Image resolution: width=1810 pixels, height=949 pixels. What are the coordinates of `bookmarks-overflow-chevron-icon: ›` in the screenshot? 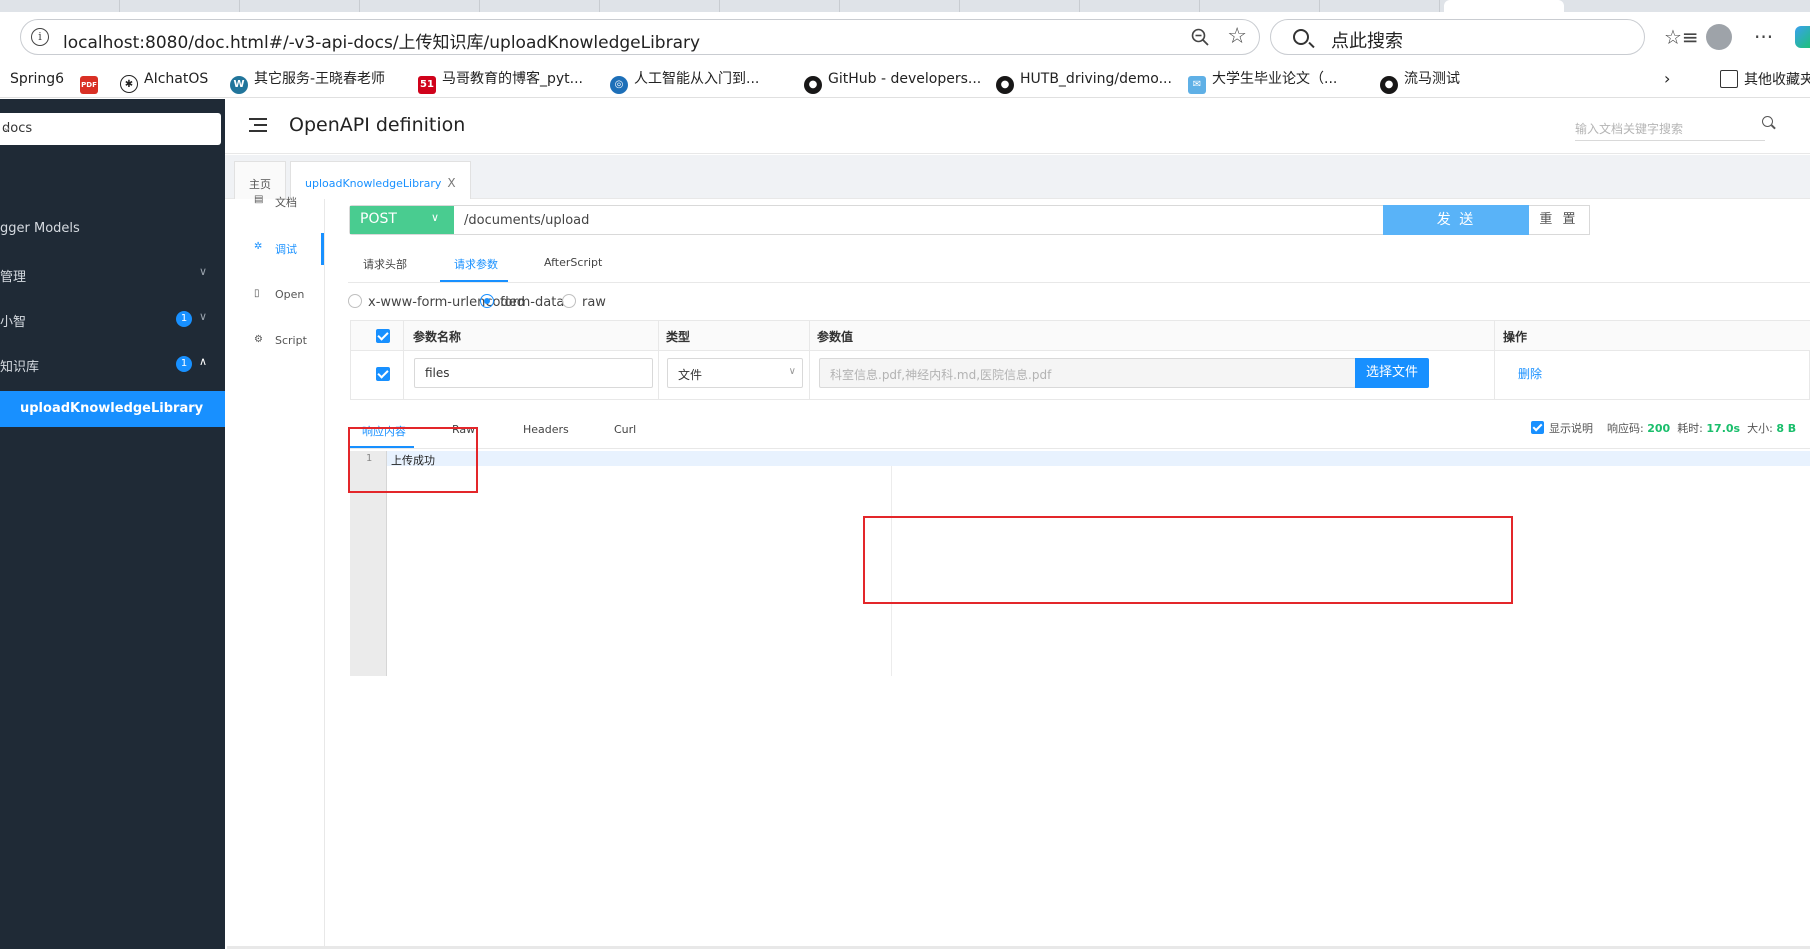 It's located at (1667, 79).